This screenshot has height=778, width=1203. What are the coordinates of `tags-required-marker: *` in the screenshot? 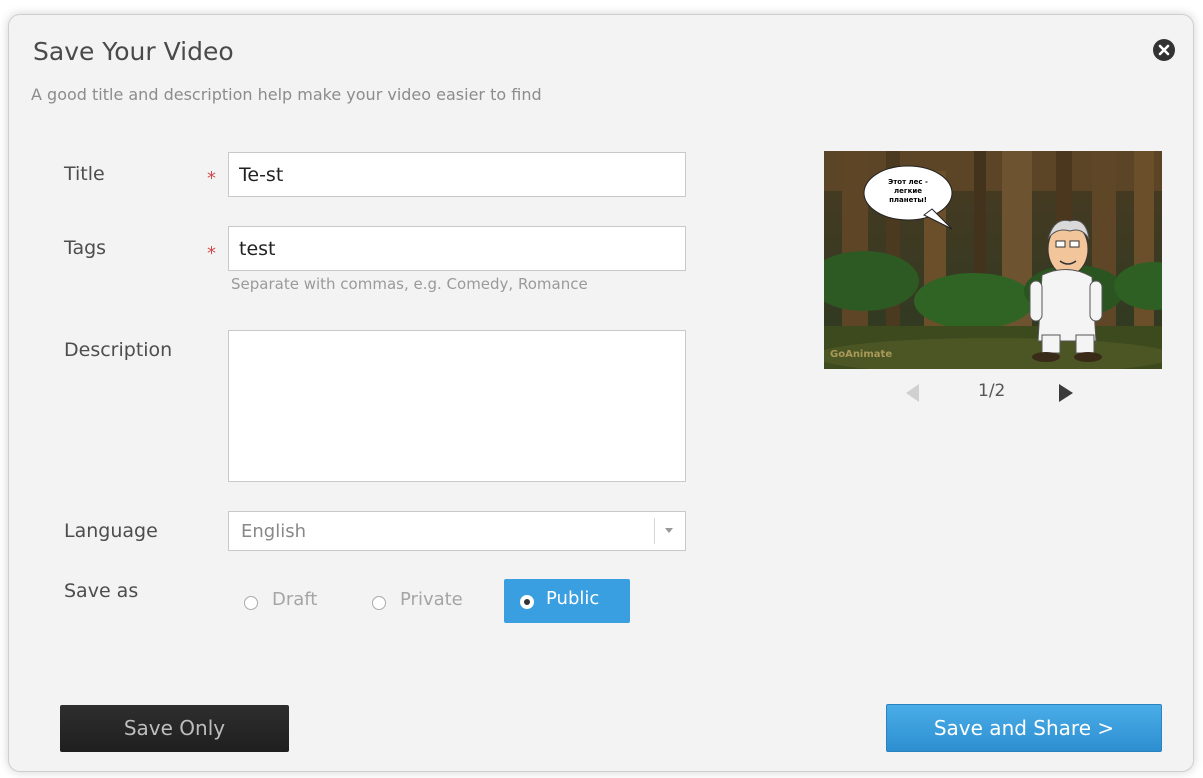 It's located at (211, 253).